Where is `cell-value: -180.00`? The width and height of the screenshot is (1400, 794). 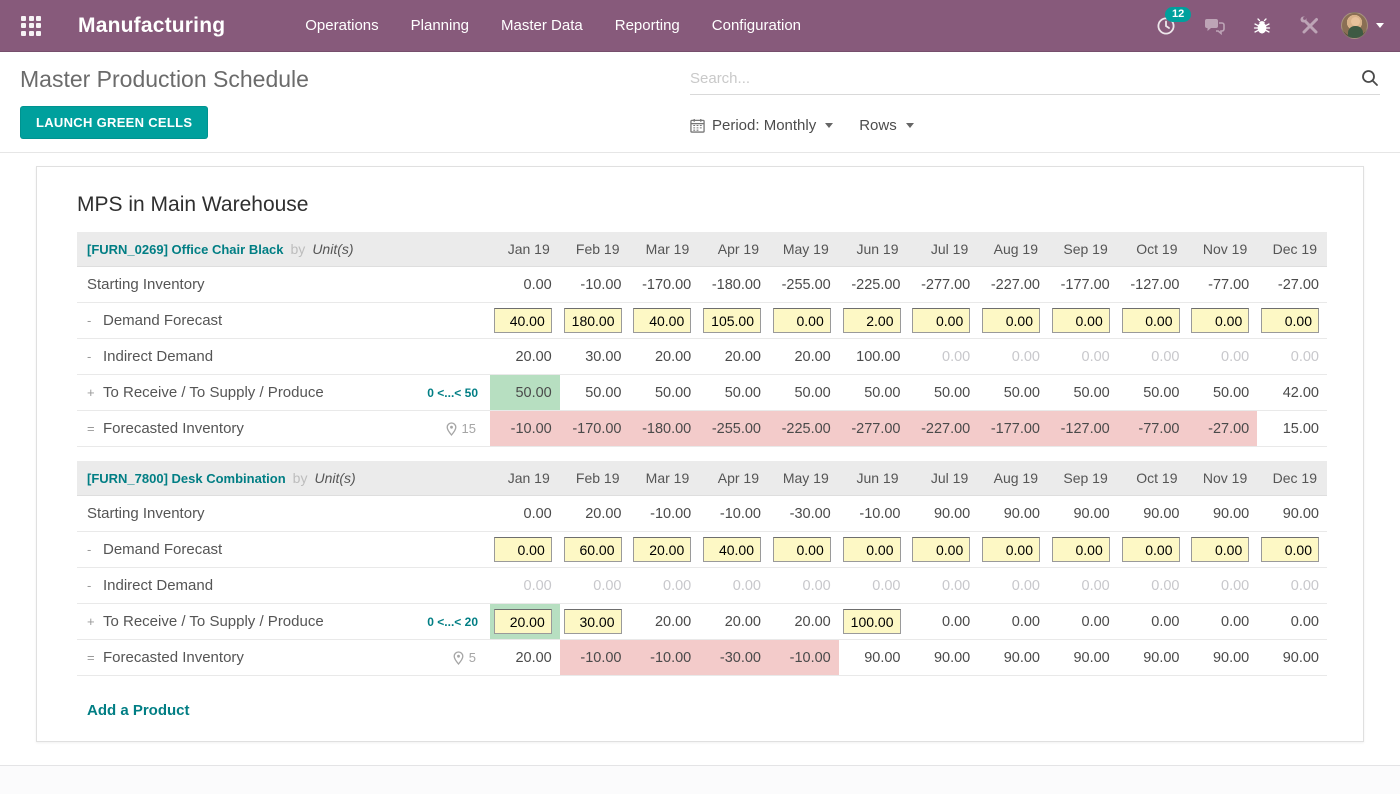 cell-value: -180.00 is located at coordinates (736, 284).